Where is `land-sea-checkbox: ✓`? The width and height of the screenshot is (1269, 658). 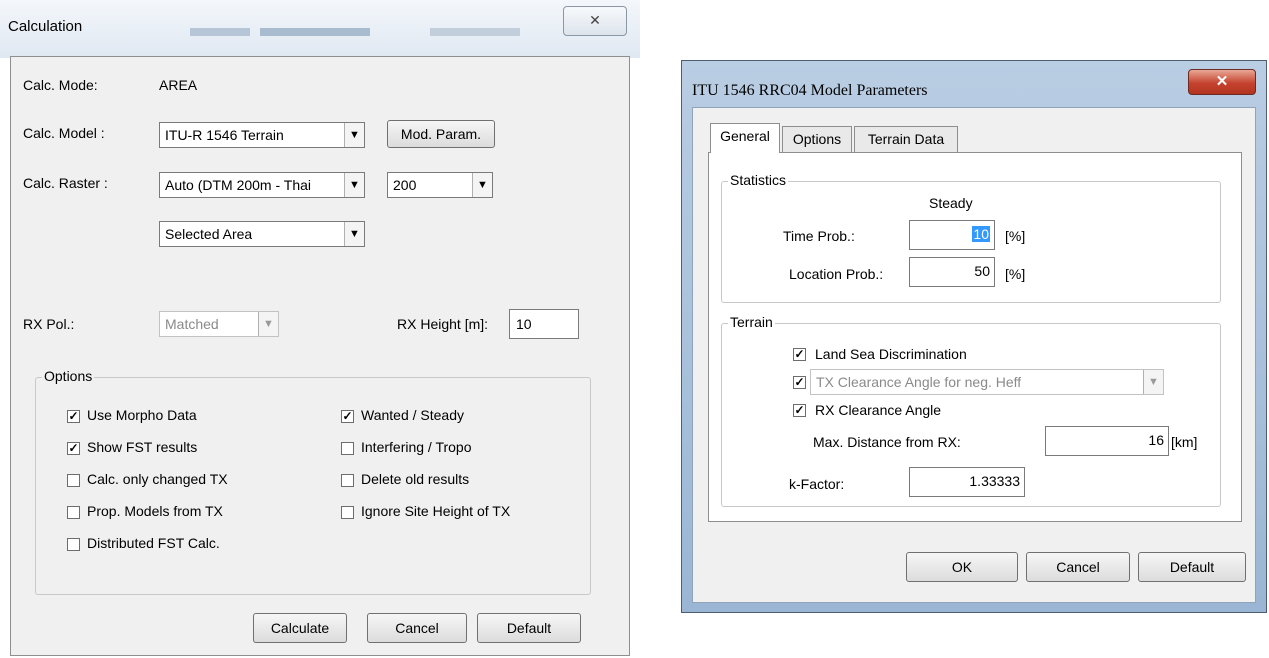
land-sea-checkbox: ✓ is located at coordinates (799, 354).